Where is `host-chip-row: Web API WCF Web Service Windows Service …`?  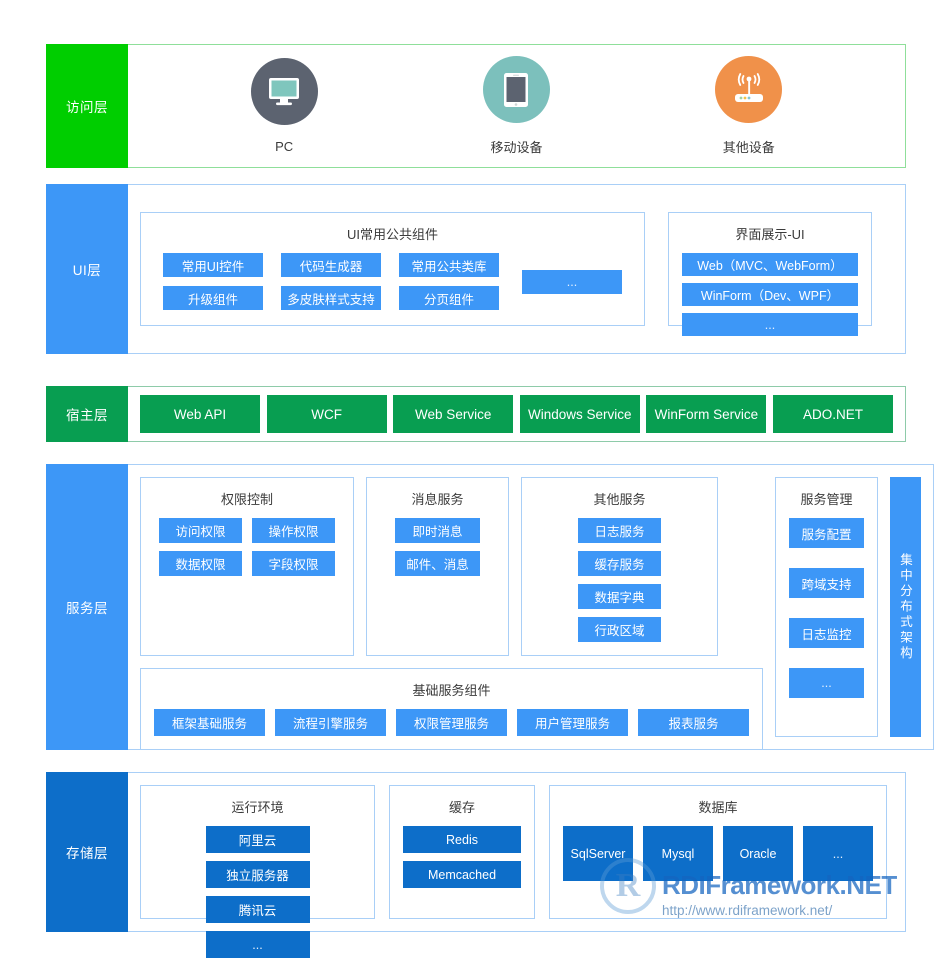 host-chip-row: Web API WCF Web Service Windows Service … is located at coordinates (516, 414).